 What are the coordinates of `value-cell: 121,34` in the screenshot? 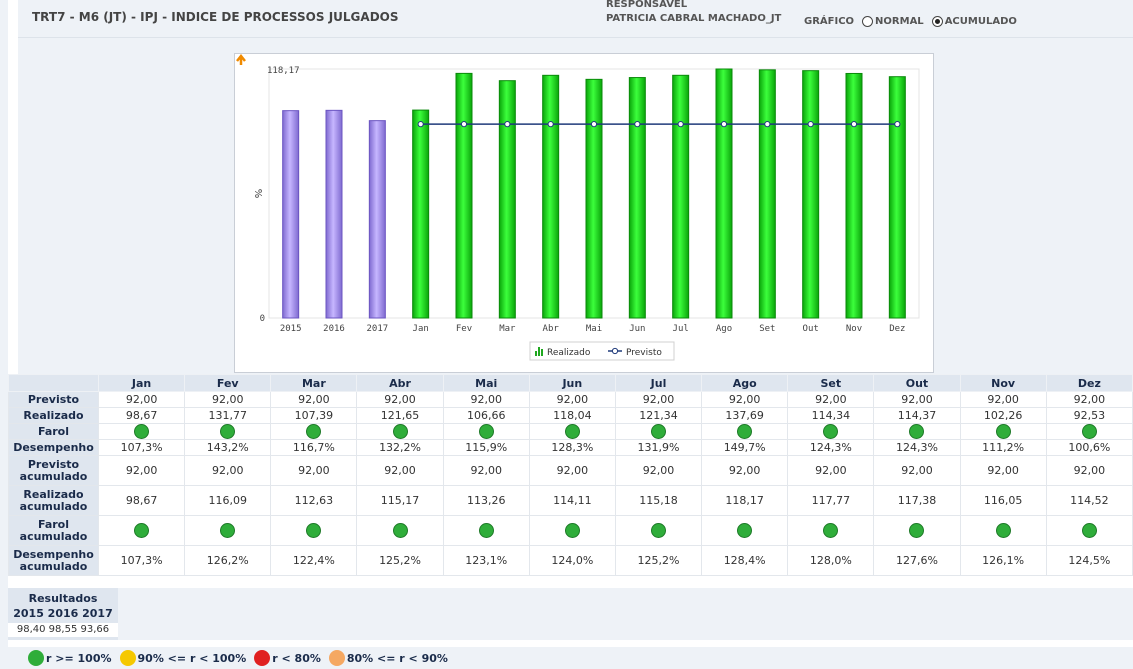 It's located at (658, 415).